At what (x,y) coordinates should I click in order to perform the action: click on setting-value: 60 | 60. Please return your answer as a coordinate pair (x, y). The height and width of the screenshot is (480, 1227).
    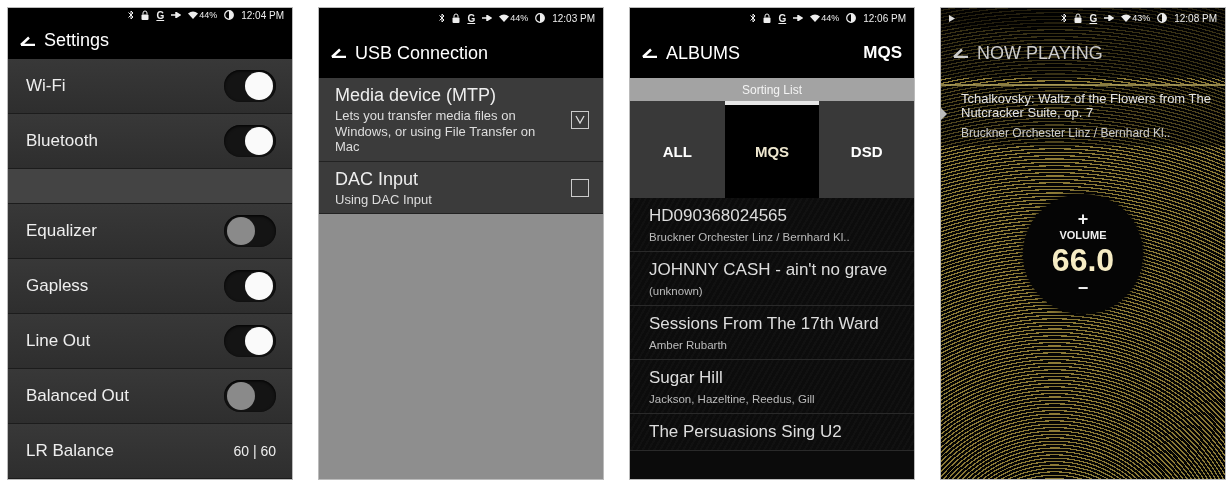
    Looking at the image, I should click on (254, 451).